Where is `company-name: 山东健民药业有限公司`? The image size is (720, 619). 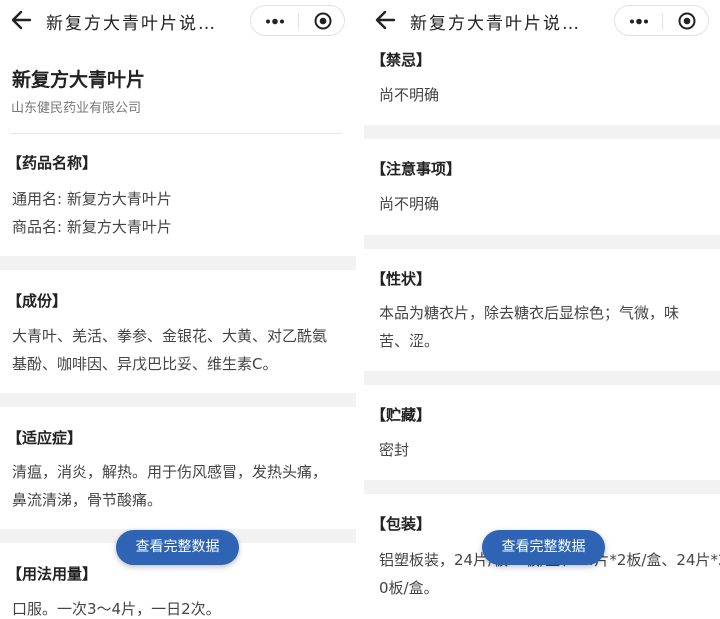 company-name: 山东健民药业有限公司 is located at coordinates (76, 108).